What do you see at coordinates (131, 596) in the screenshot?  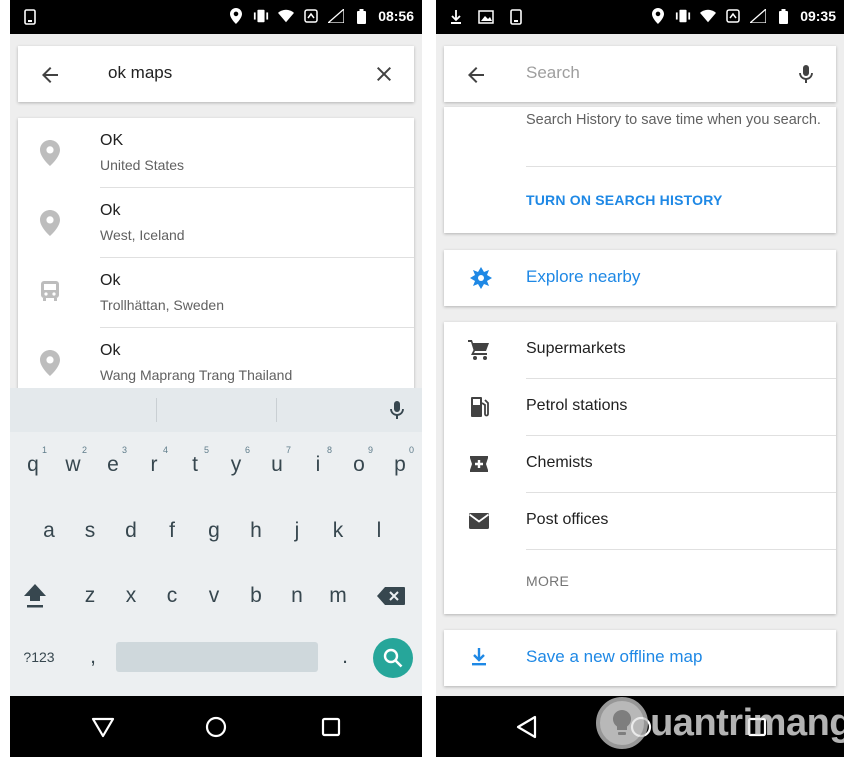 I see `key-x: x` at bounding box center [131, 596].